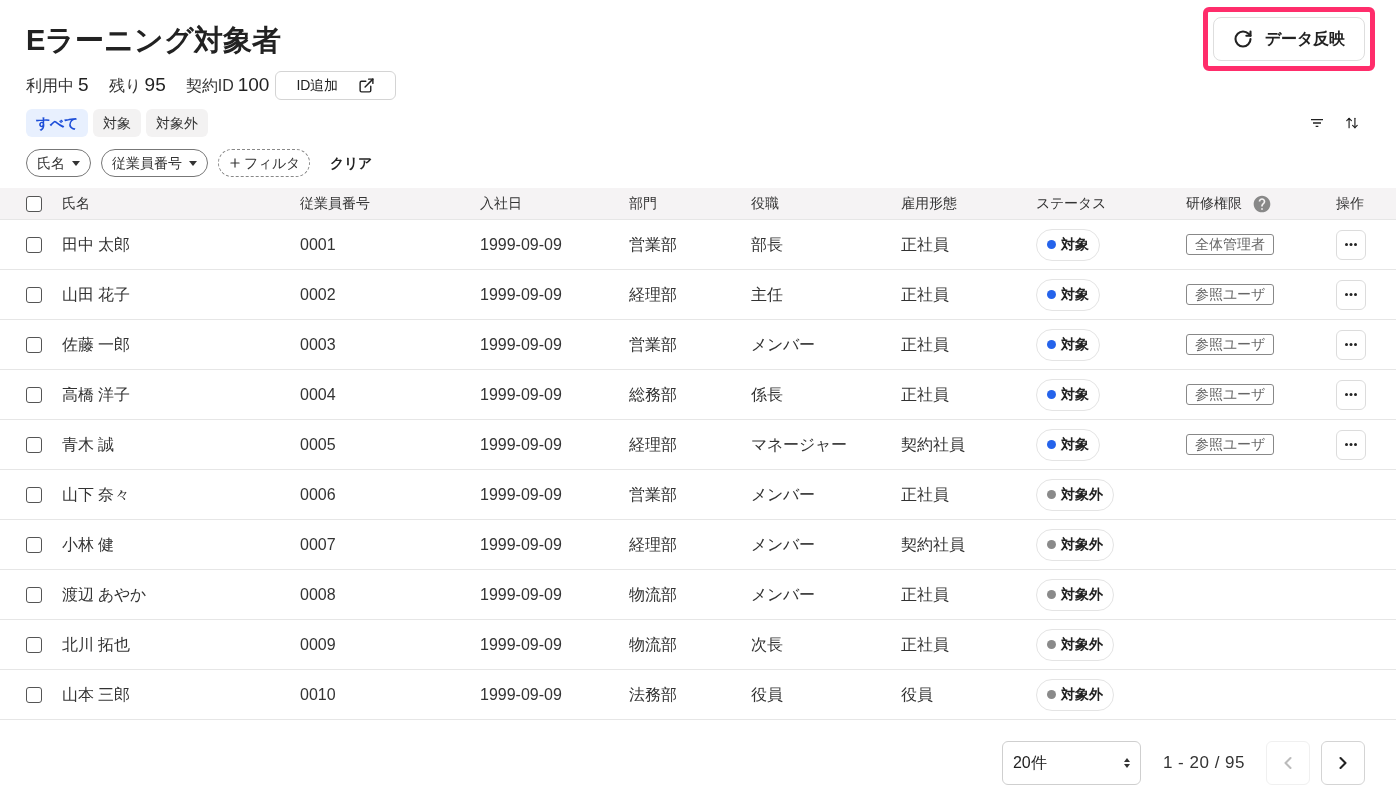 The image size is (1396, 806). Describe the element at coordinates (643, 203) in the screenshot. I see `column-header: 部門` at that location.